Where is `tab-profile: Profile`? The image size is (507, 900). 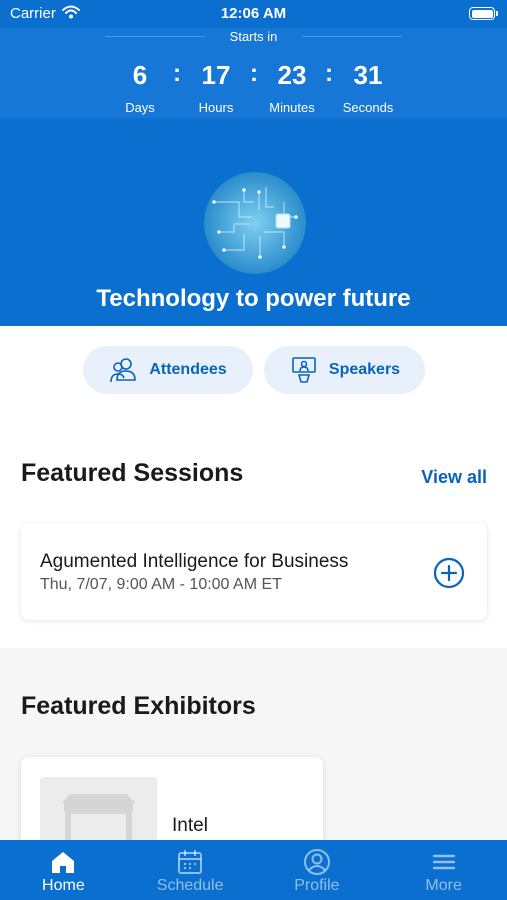
tab-profile: Profile is located at coordinates (317, 870).